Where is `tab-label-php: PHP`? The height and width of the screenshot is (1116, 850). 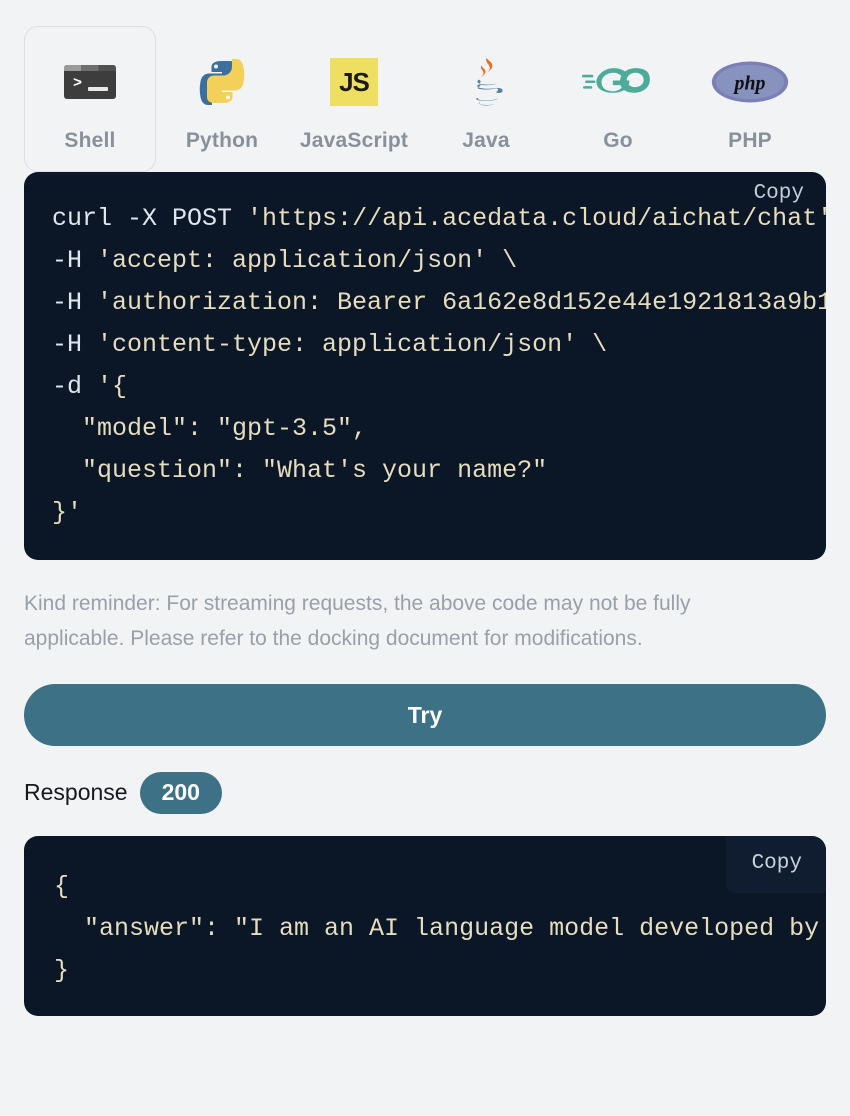 tab-label-php: PHP is located at coordinates (750, 140).